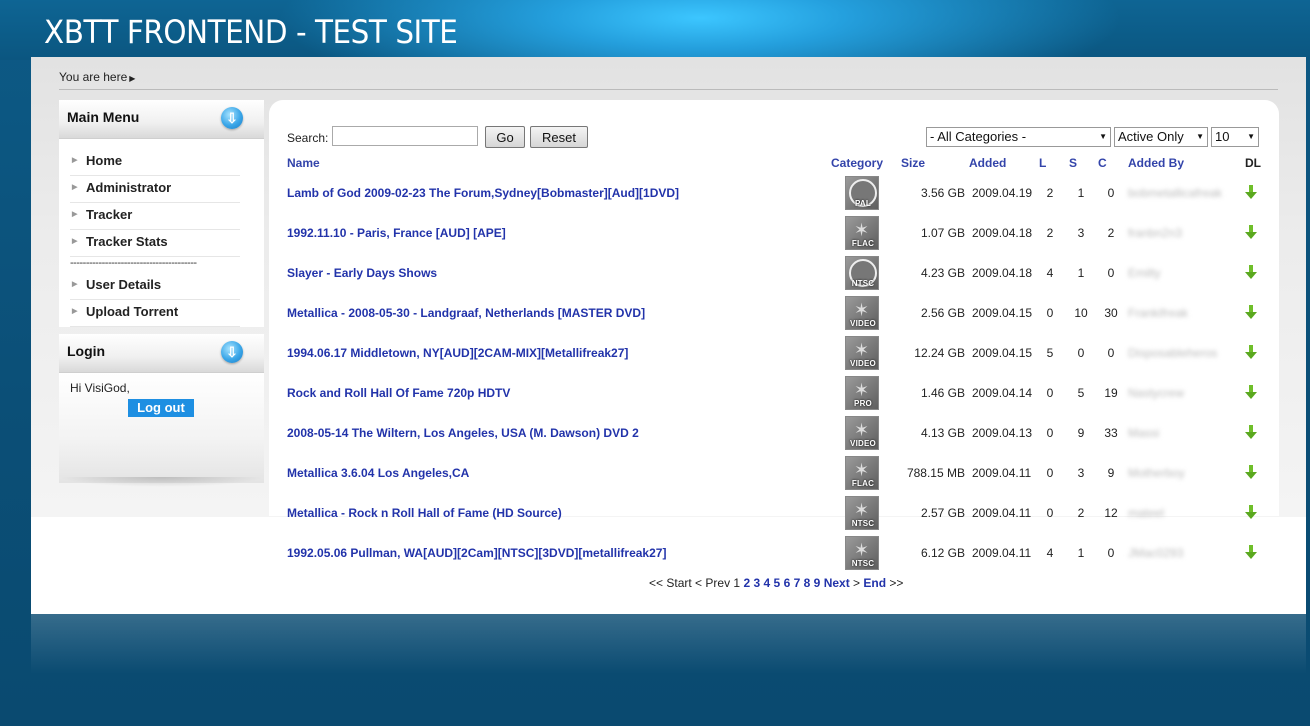  Describe the element at coordinates (655, 30) in the screenshot. I see `header-banner: XBTT FRONTEND - TEST SITE` at that location.